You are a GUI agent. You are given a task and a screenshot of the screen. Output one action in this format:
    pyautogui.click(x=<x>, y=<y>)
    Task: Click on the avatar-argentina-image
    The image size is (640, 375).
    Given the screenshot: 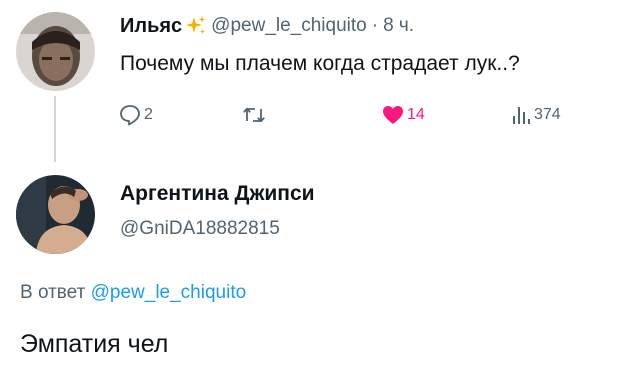 What is the action you would take?
    pyautogui.click(x=55, y=214)
    